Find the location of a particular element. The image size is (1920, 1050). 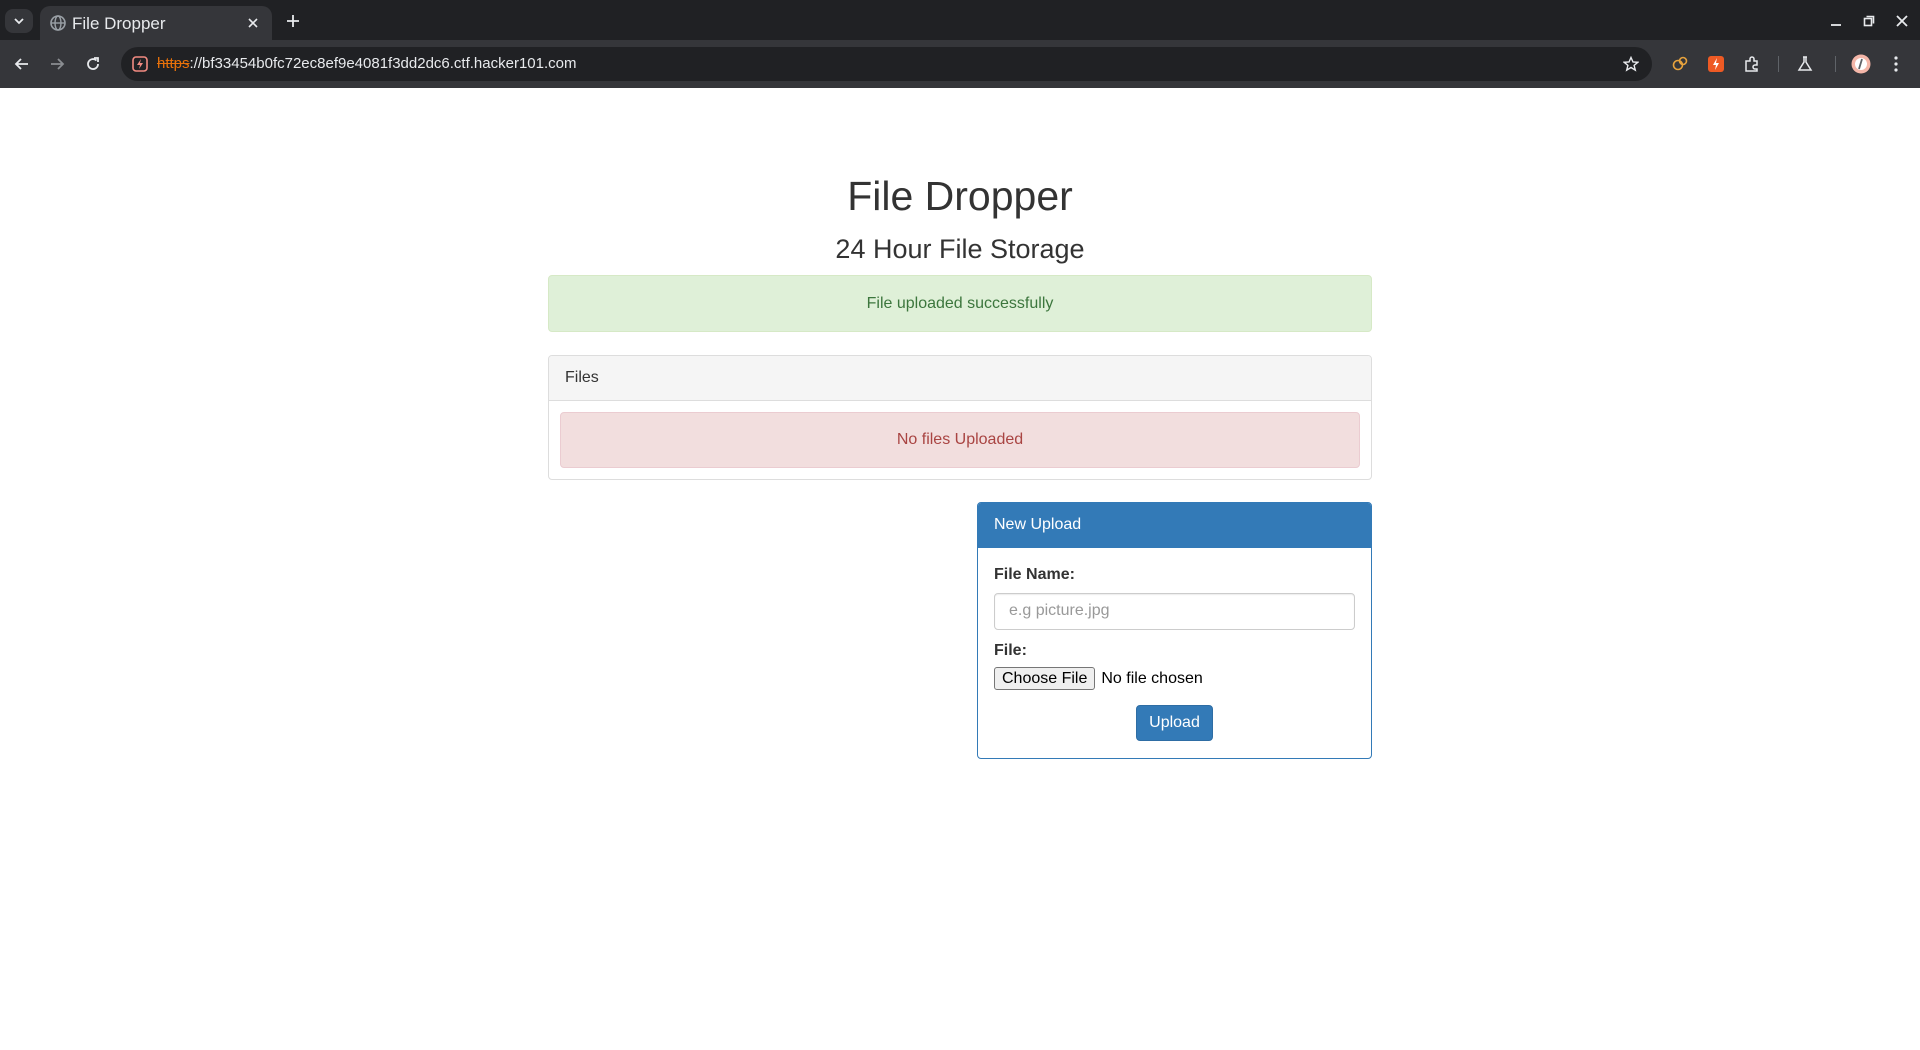

page-subtitle: 24 Hour File Storage is located at coordinates (960, 249).